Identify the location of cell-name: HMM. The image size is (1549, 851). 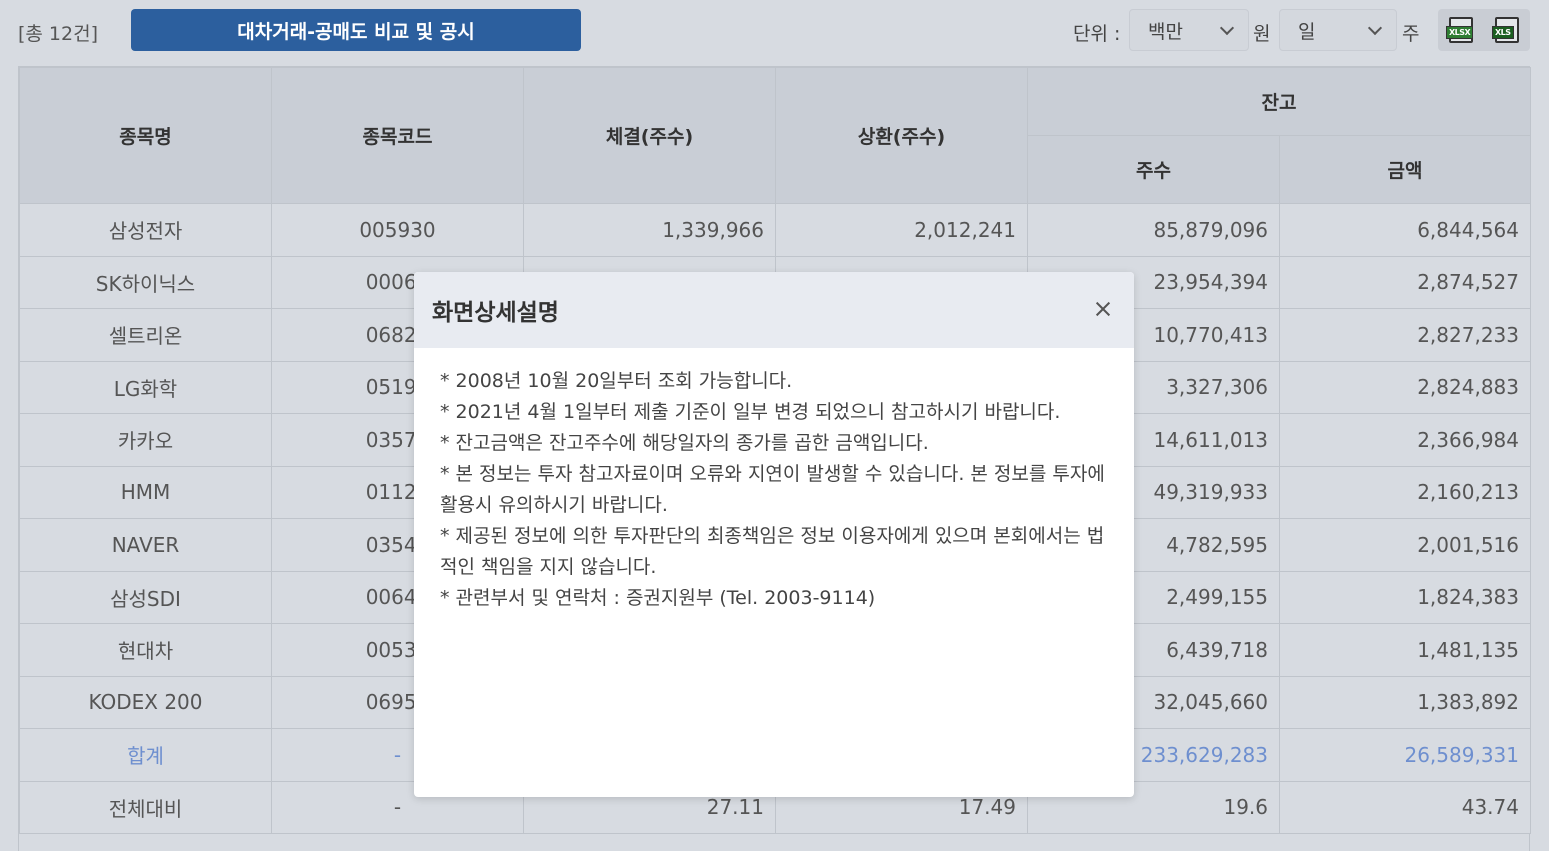
(145, 492).